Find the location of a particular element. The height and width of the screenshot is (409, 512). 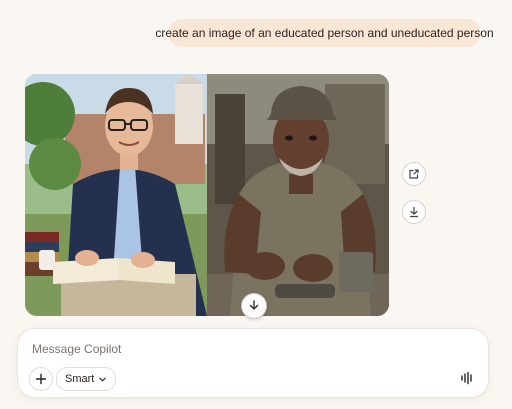

mode-label: Smart is located at coordinates (80, 379).